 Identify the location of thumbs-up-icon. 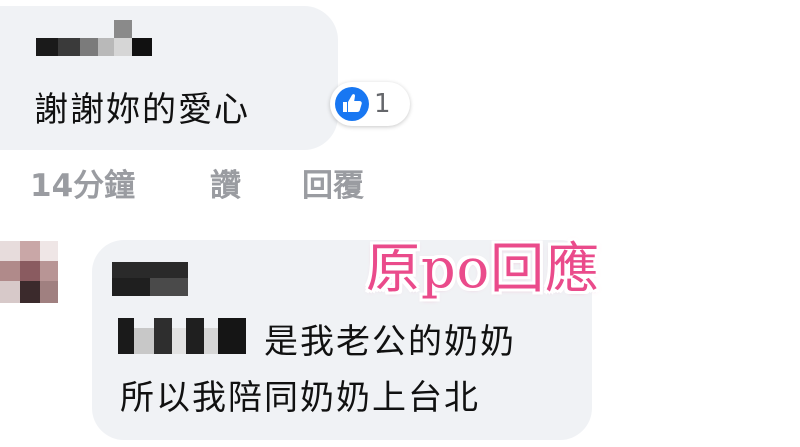
(352, 104).